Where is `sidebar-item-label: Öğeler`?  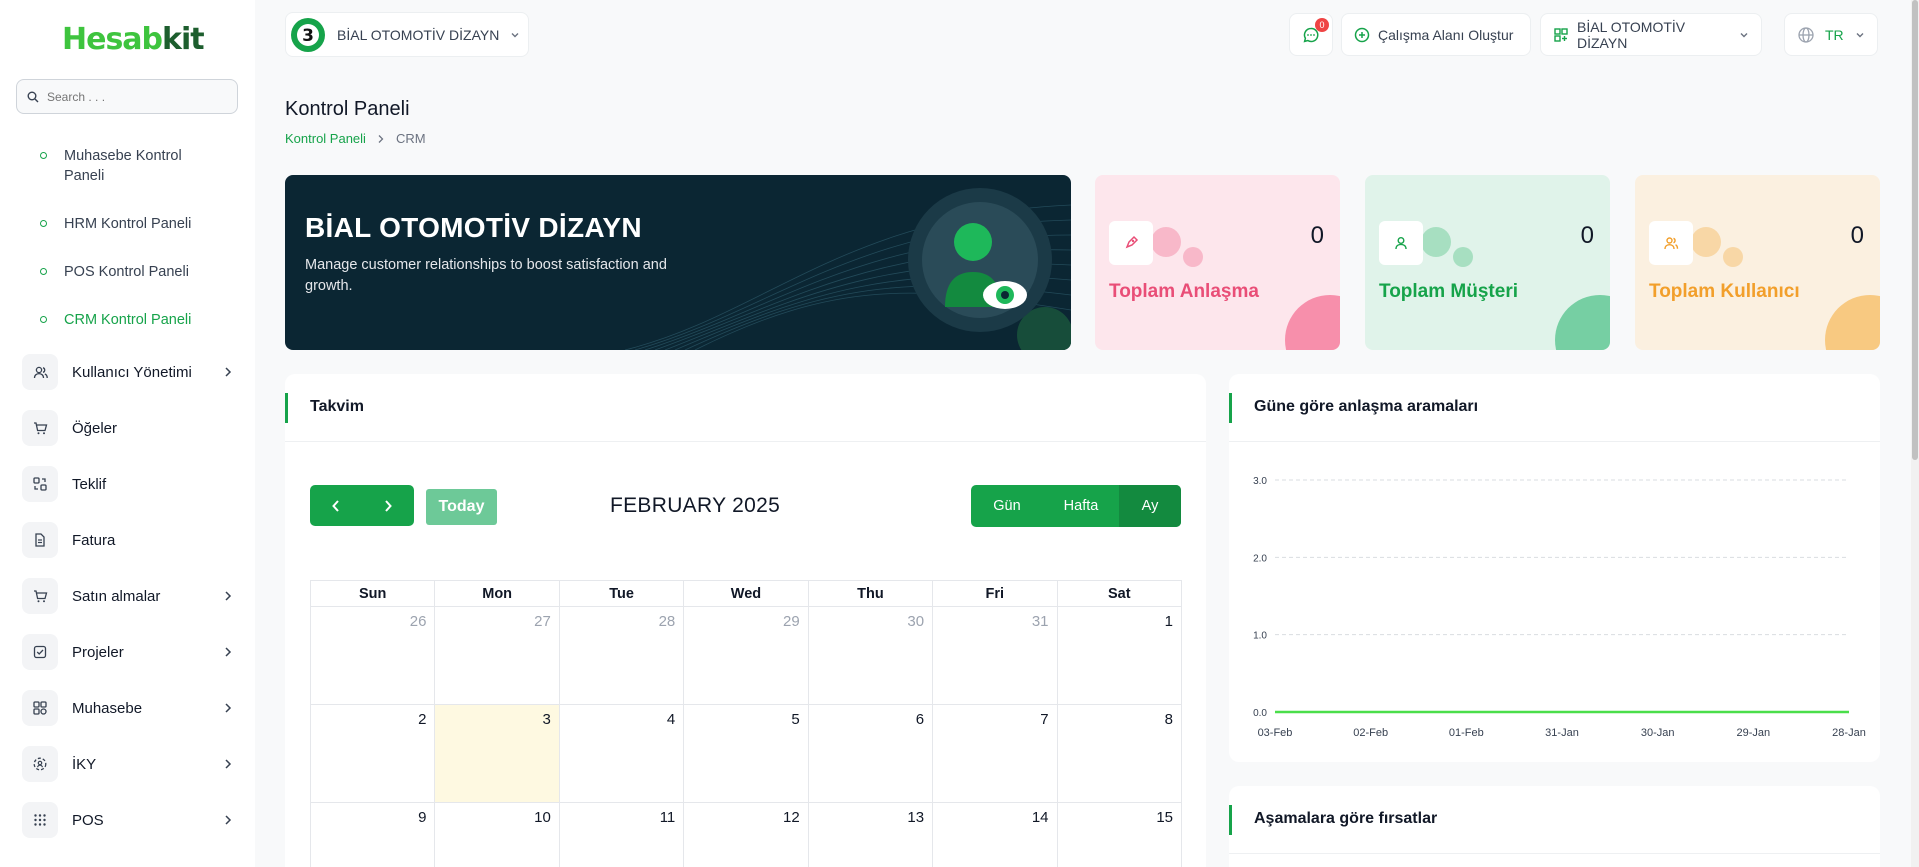
sidebar-item-label: Öğeler is located at coordinates (95, 428).